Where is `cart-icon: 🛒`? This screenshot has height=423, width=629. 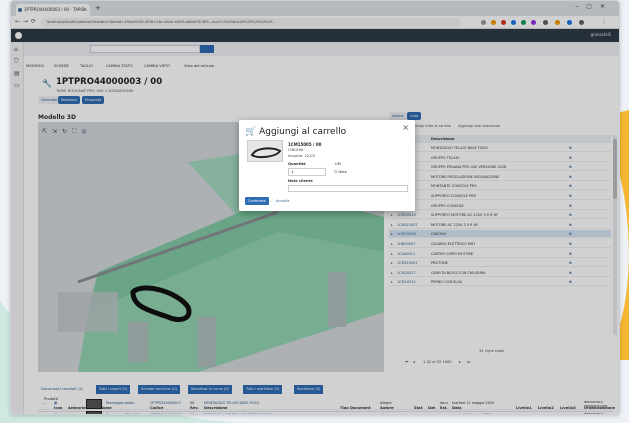
cart-icon: 🛒 is located at coordinates (251, 132).